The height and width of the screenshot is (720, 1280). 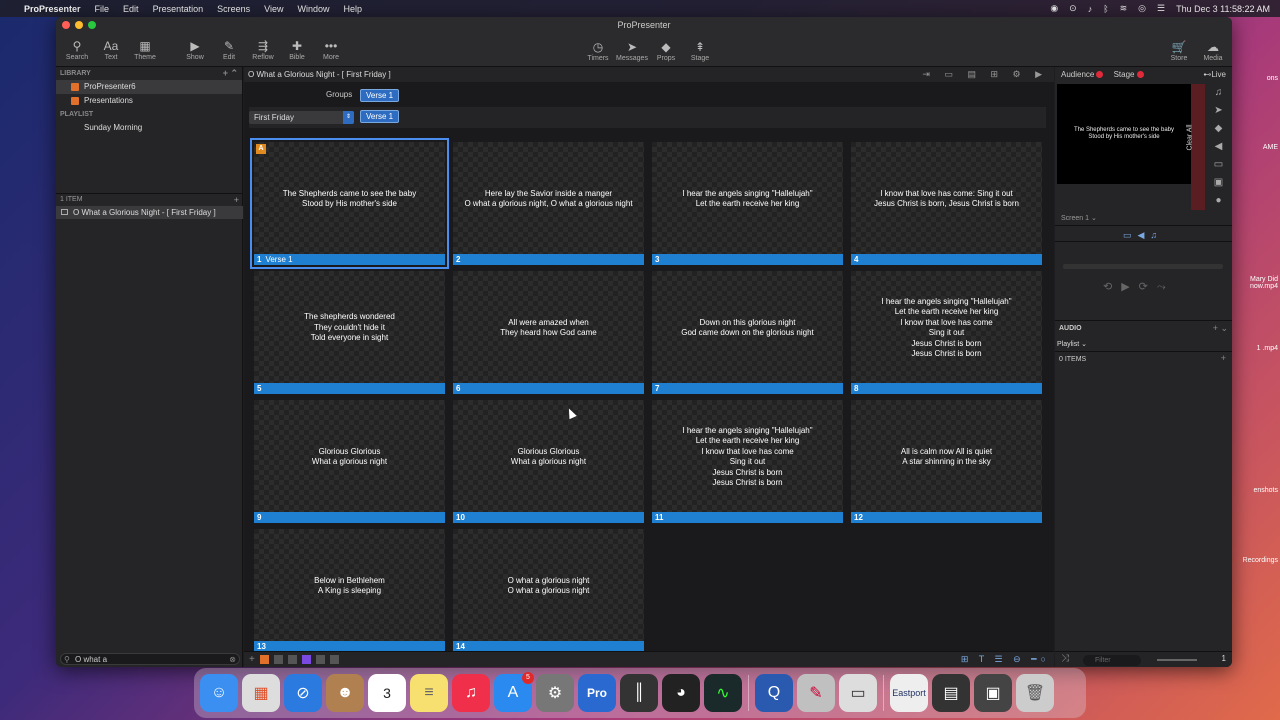 I want to click on desktop-item: Recordings, so click(x=1256, y=560).